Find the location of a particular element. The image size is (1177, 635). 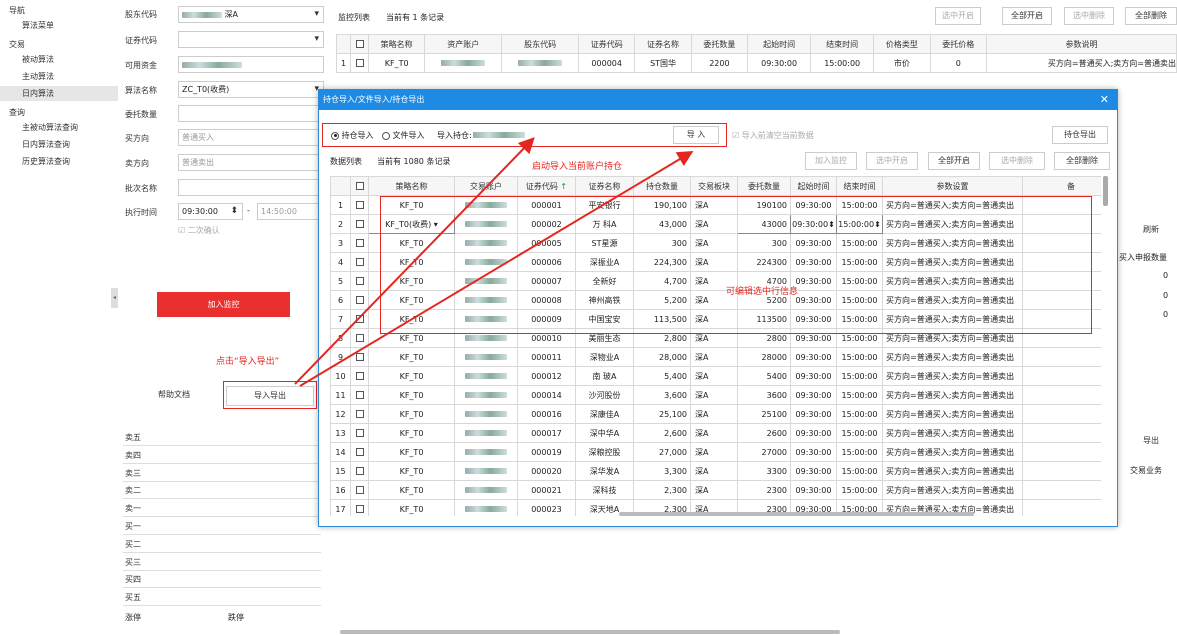

horizontal-scrollbar is located at coordinates (590, 632).